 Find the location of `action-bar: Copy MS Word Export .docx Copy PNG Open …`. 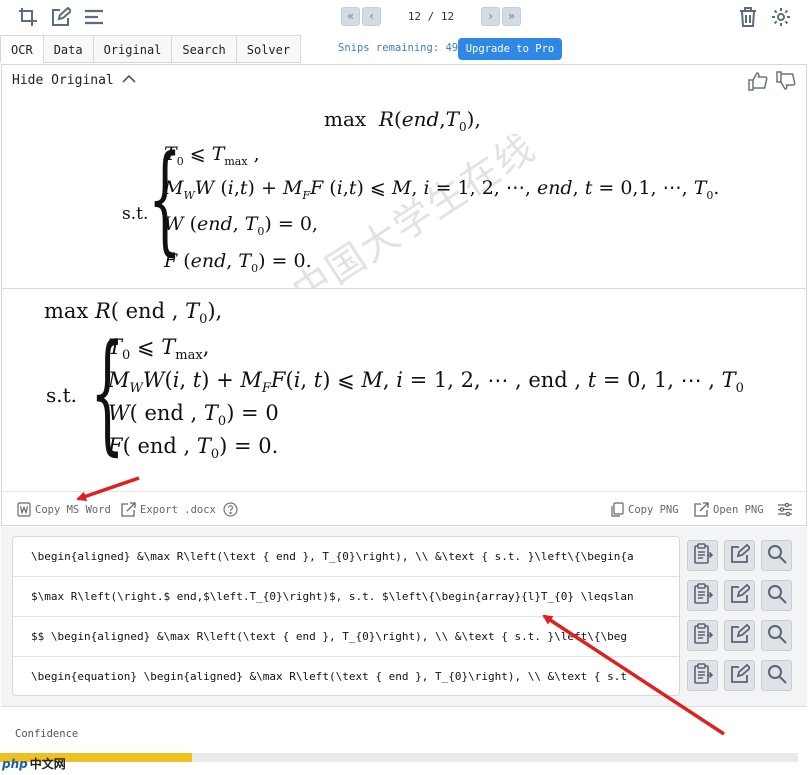

action-bar: Copy MS Word Export .docx Copy PNG Open … is located at coordinates (404, 508).